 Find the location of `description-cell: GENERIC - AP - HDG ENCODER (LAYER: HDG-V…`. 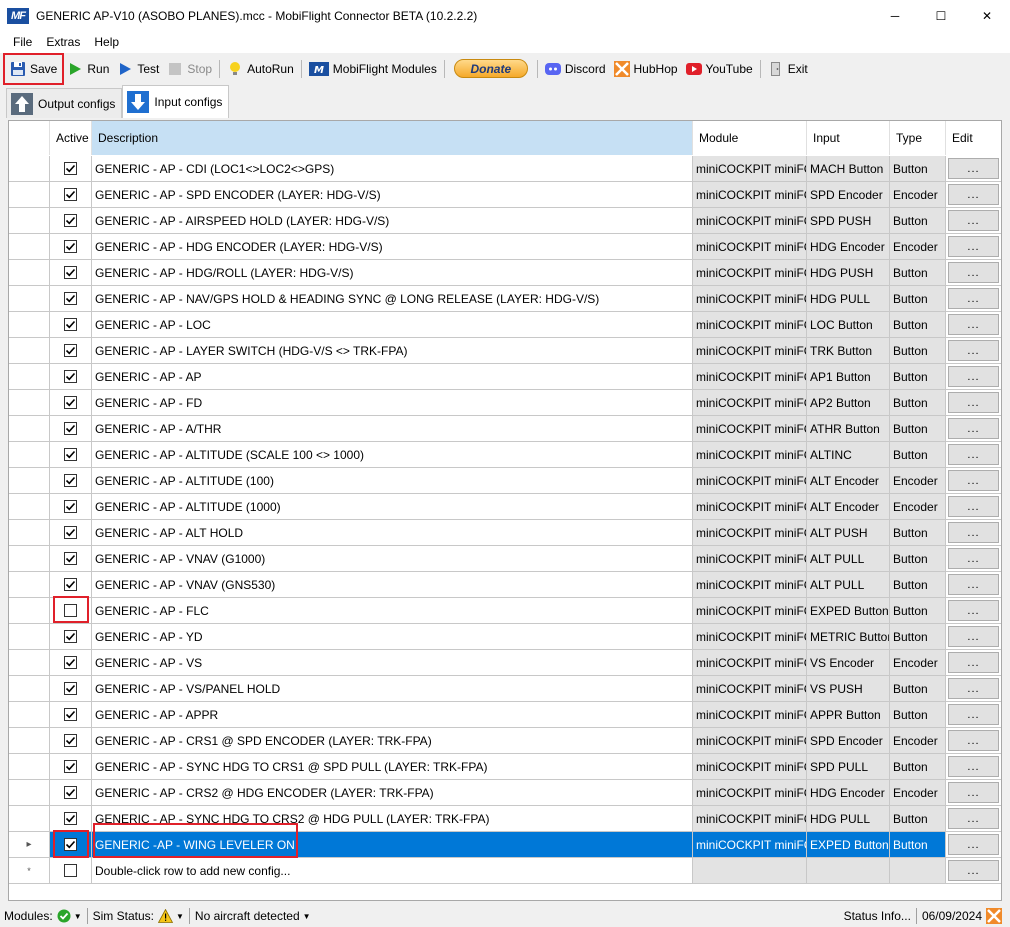

description-cell: GENERIC - AP - HDG ENCODER (LAYER: HDG-V… is located at coordinates (392, 246).